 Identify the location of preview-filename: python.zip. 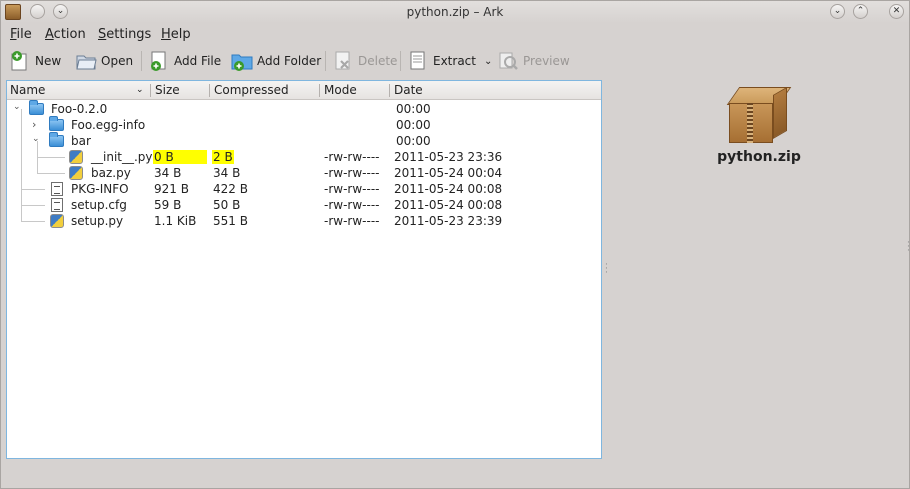
(759, 157).